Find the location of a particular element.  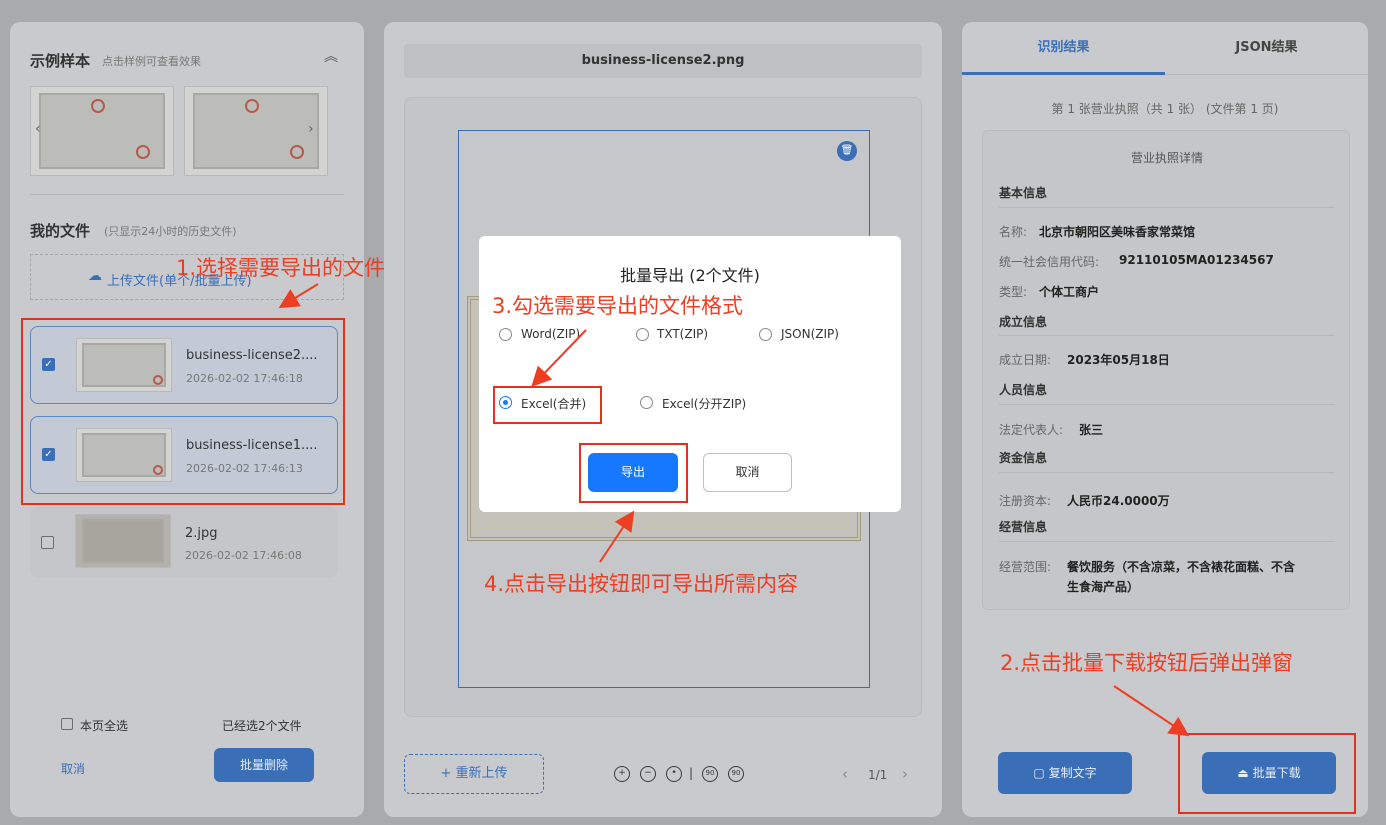

arrow-step2 is located at coordinates (1151, 711).